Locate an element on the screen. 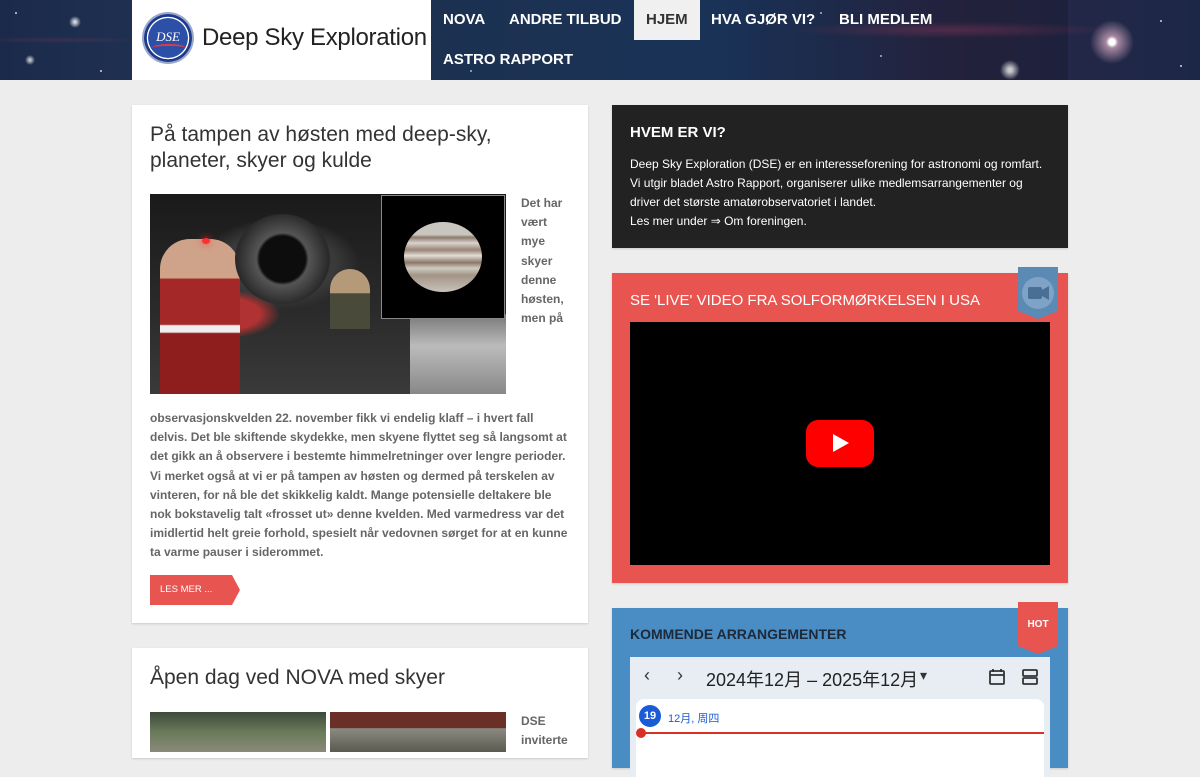 This screenshot has width=1200, height=777. calendar-icon is located at coordinates (997, 677).